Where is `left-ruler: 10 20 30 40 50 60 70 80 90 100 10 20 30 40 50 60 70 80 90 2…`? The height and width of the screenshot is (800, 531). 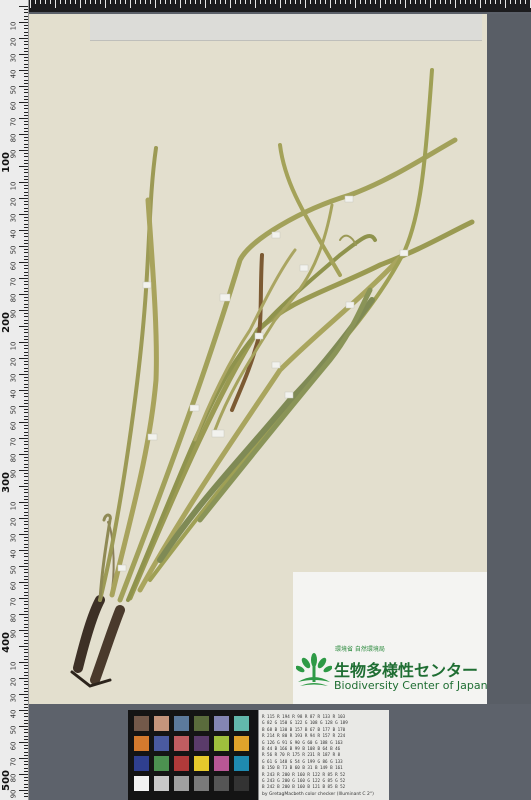
left-ruler: 10 20 30 40 50 60 70 80 90 100 10 20 30 40 50 60 70 80 90 2… is located at coordinates (14, 400).